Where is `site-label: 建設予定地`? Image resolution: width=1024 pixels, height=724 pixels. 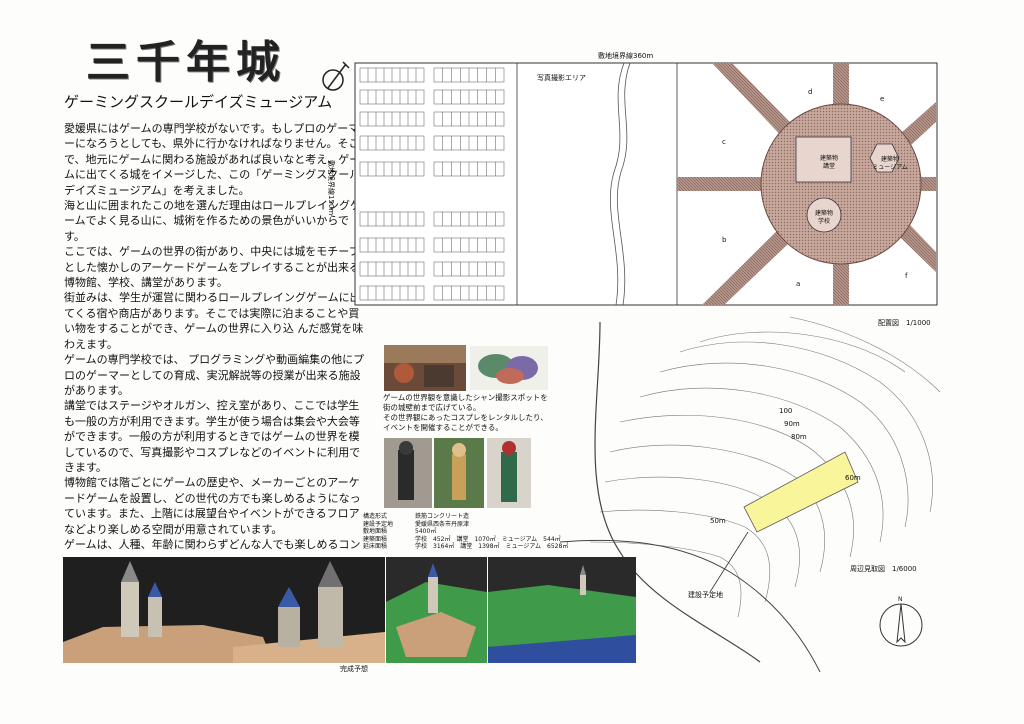
site-label: 建設予定地 is located at coordinates (705, 595).